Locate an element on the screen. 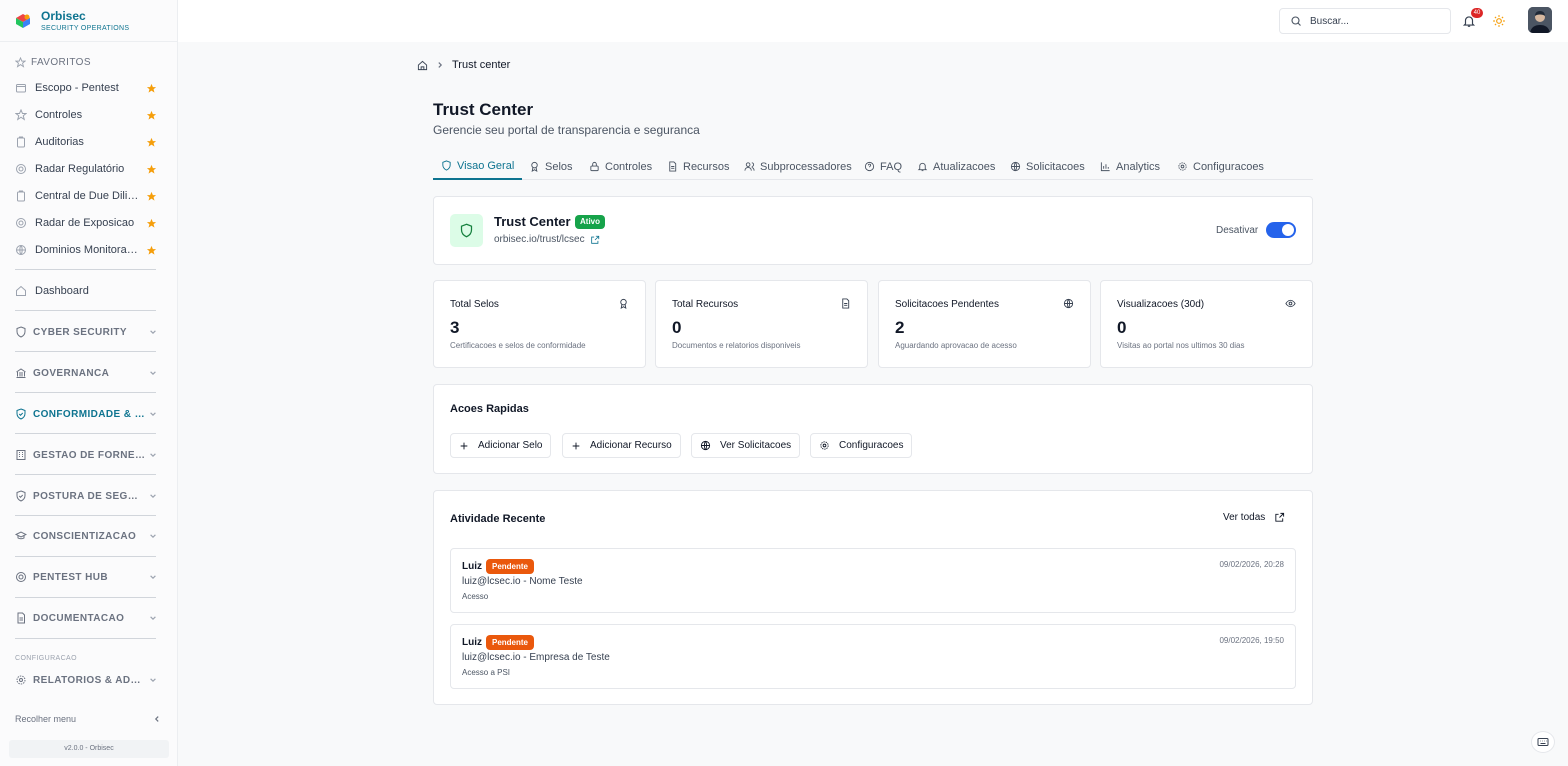 This screenshot has height=766, width=1568. gear-icon is located at coordinates (824, 445).